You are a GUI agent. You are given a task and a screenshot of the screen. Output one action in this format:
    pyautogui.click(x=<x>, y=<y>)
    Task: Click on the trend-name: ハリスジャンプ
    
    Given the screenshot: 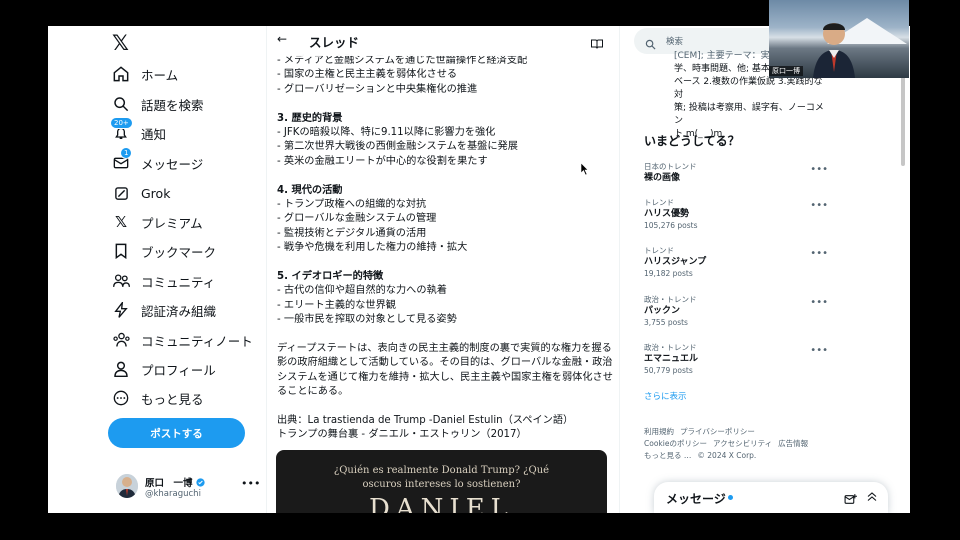 What is the action you would take?
    pyautogui.click(x=675, y=262)
    